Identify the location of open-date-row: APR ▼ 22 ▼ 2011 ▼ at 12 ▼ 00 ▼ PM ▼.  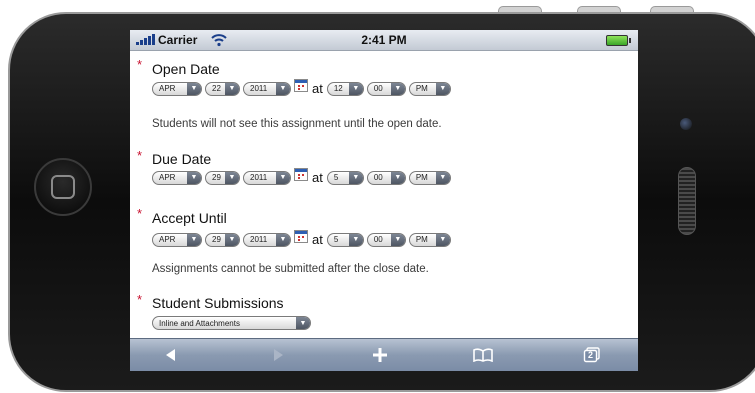
(303, 87).